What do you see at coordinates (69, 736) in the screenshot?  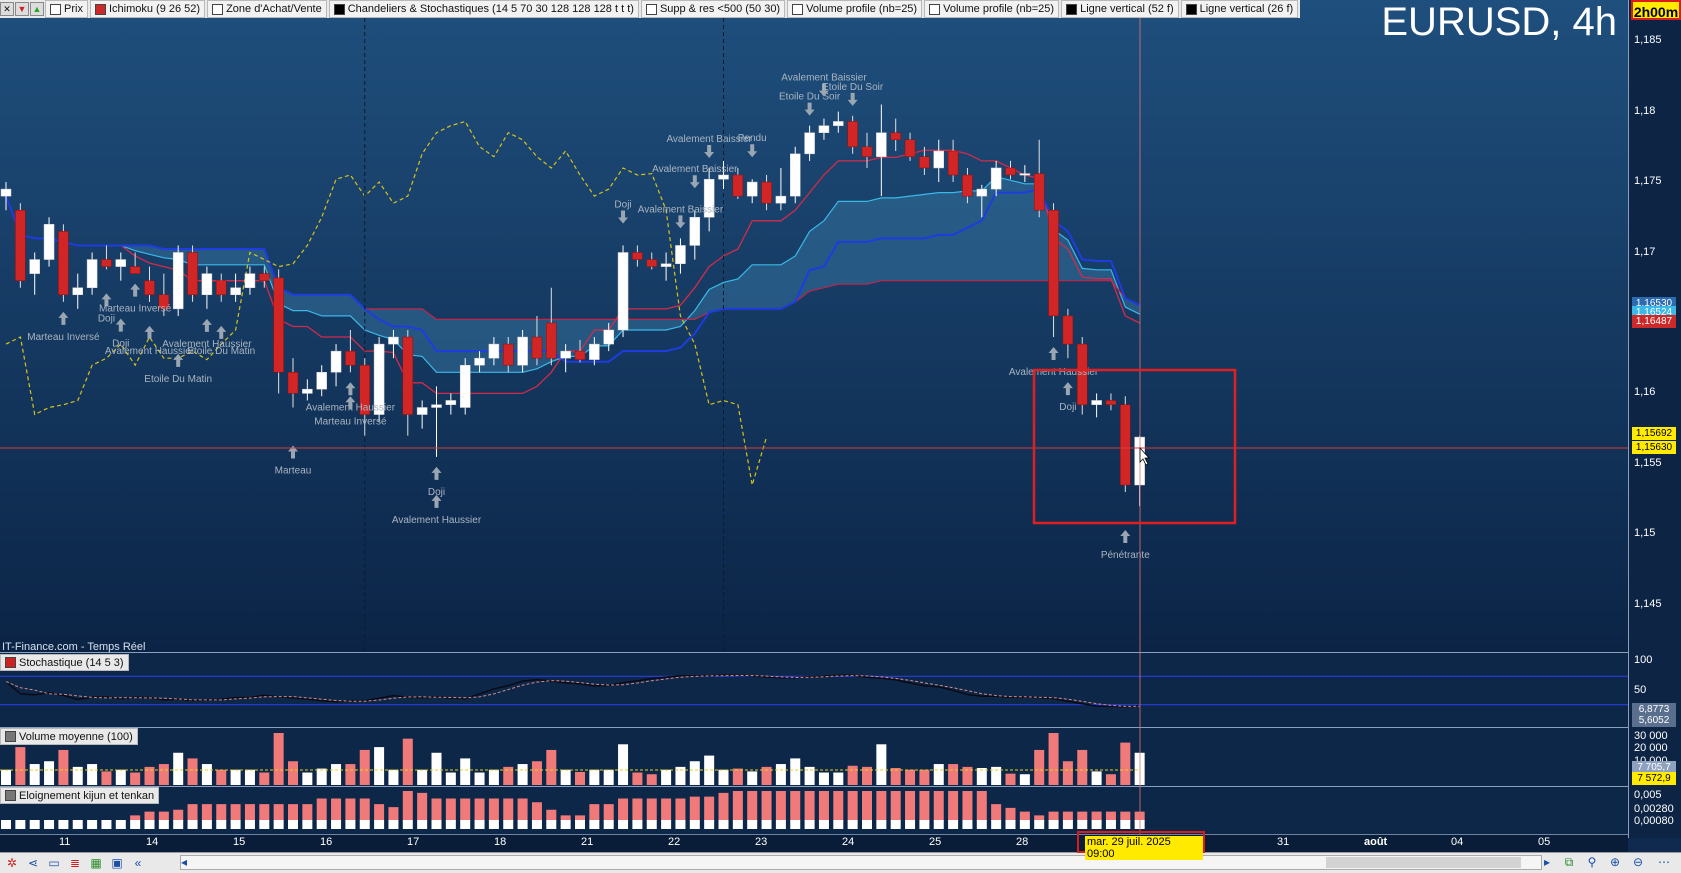 I see `volume-panel-title: Volume moyenne (100)` at bounding box center [69, 736].